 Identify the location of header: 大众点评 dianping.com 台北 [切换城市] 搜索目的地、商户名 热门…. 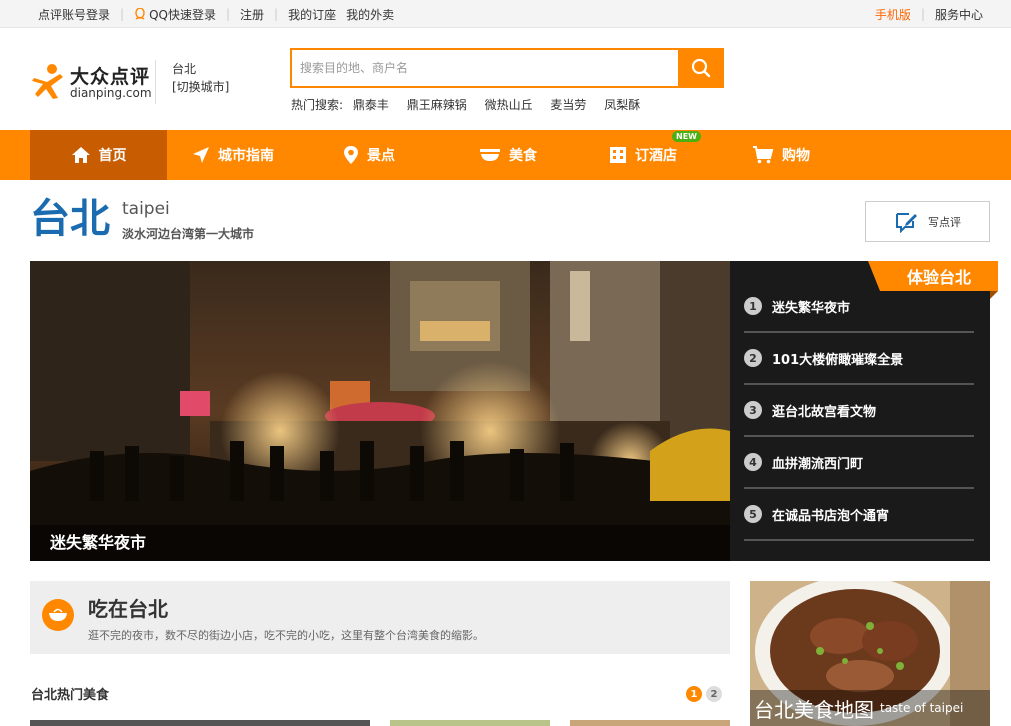
(505, 79).